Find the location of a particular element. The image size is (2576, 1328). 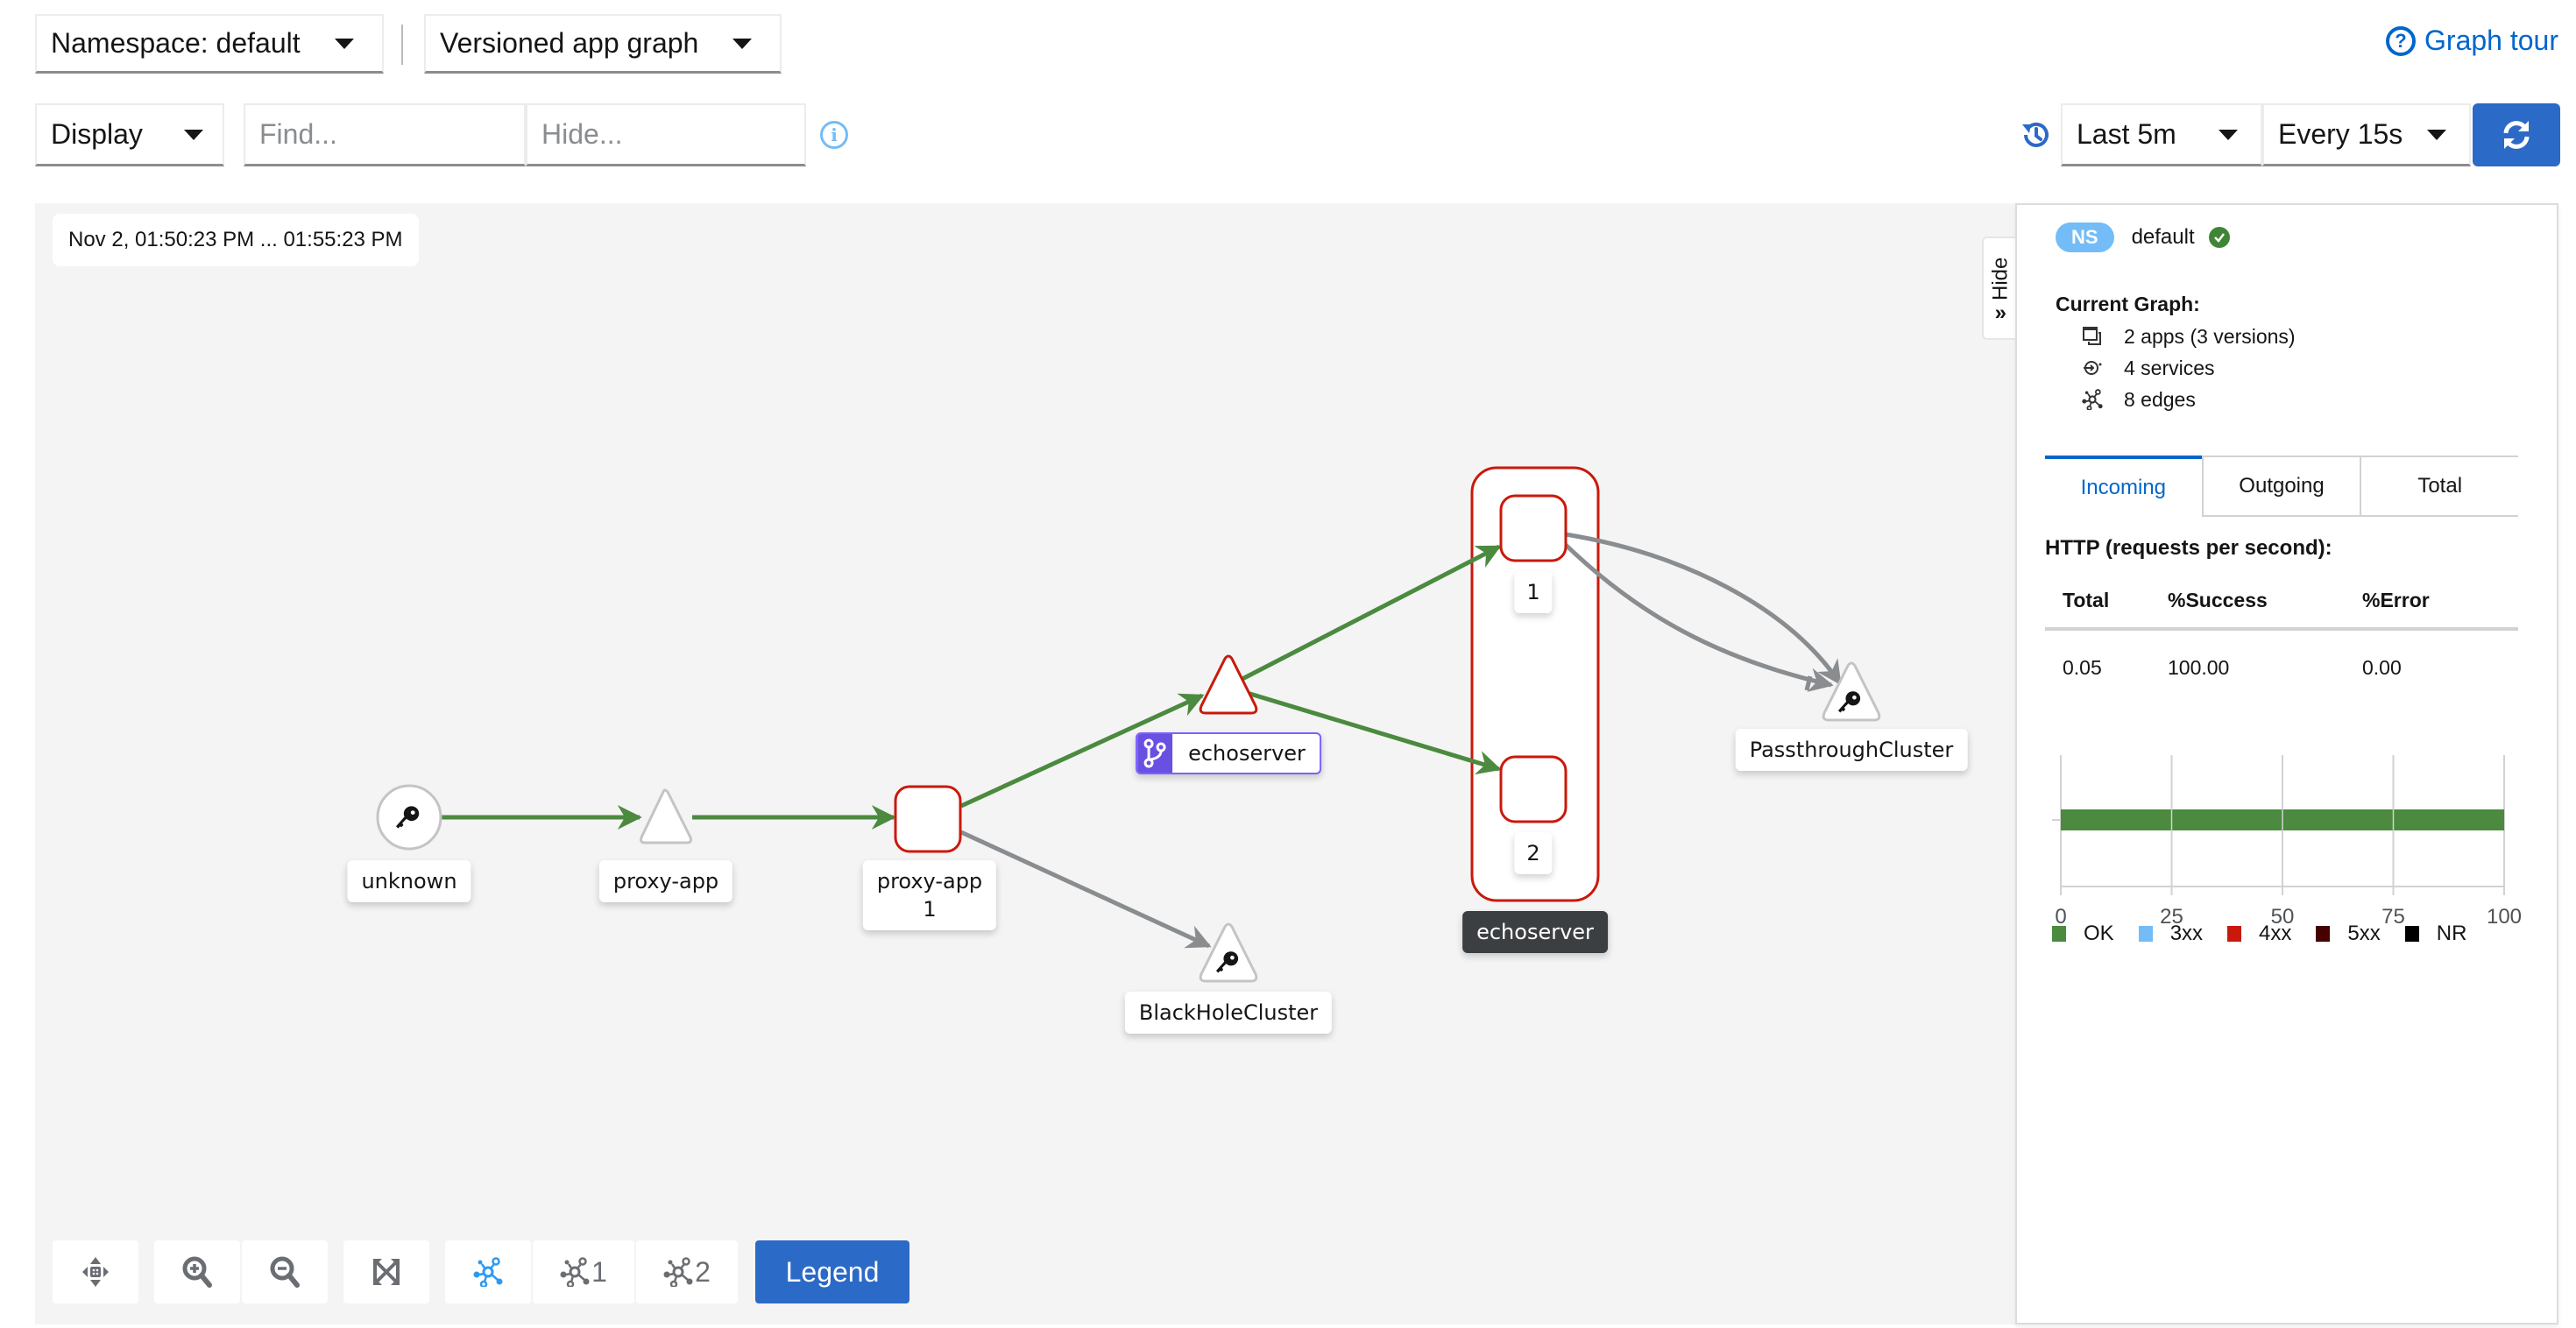

traffic-tabs: Incoming Outgoing Total is located at coordinates (2282, 486).